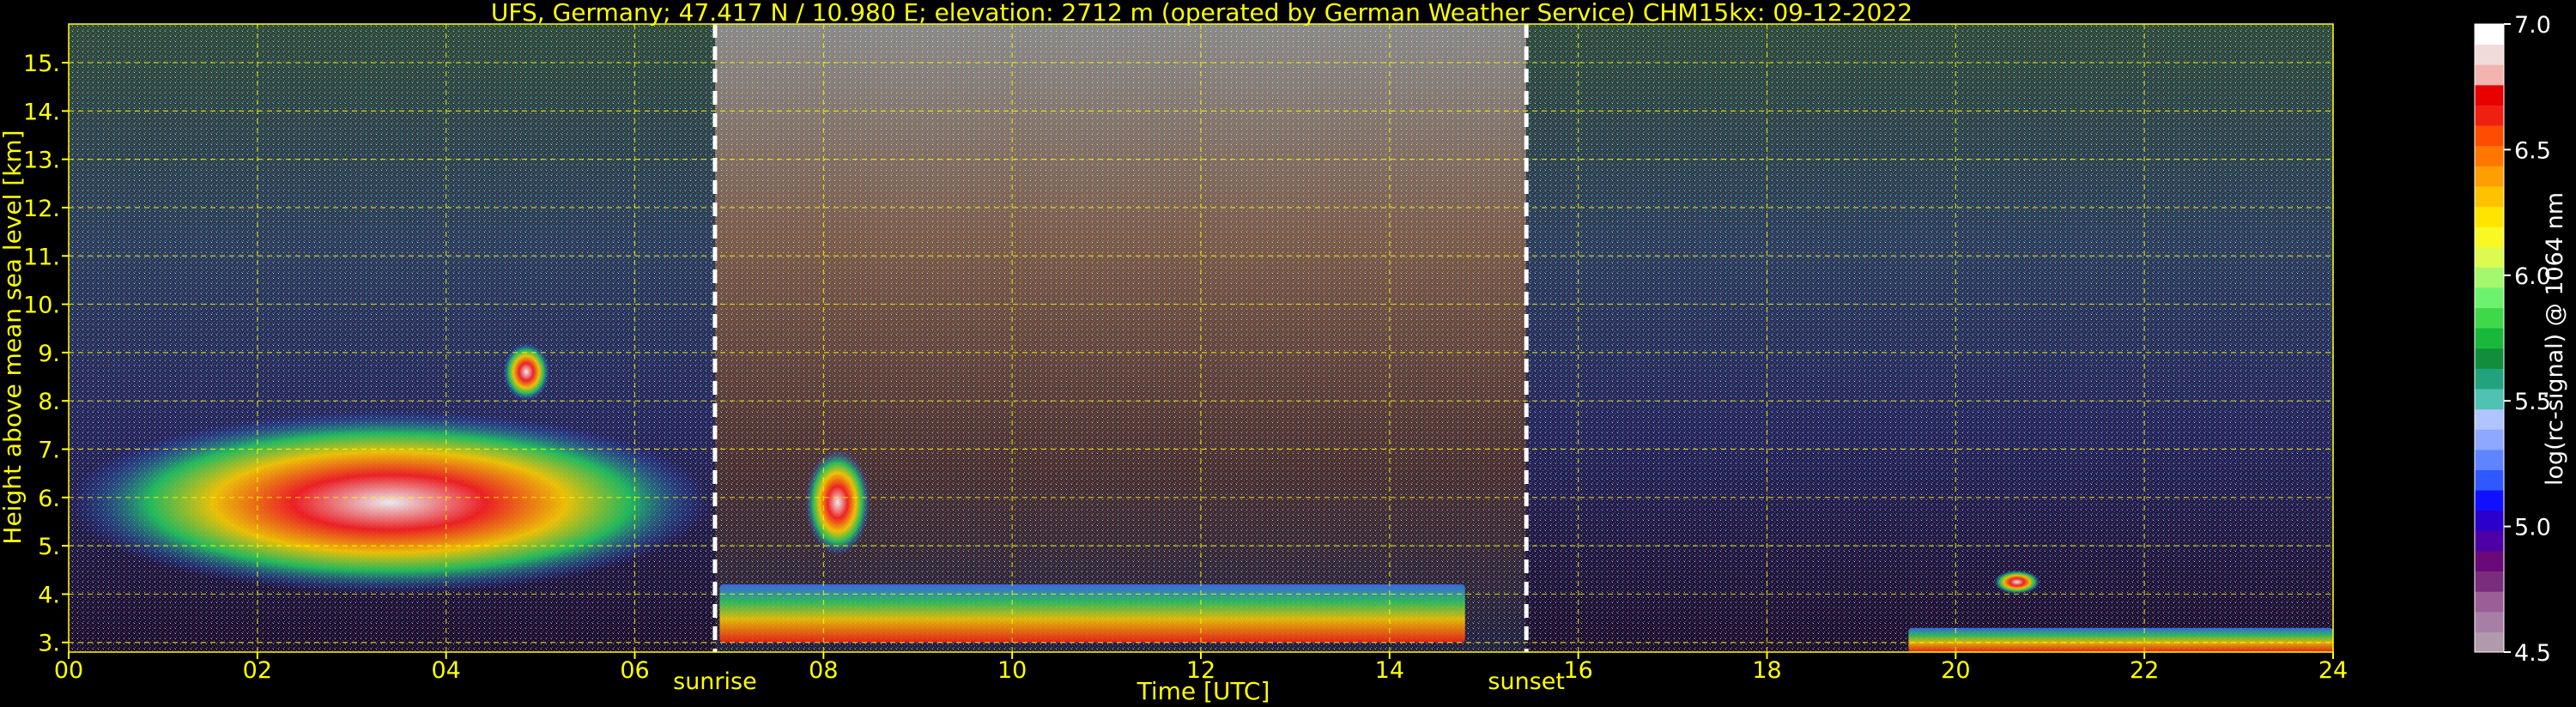 Image resolution: width=2576 pixels, height=707 pixels. I want to click on colorbar-tick-label: 5.0, so click(2532, 528).